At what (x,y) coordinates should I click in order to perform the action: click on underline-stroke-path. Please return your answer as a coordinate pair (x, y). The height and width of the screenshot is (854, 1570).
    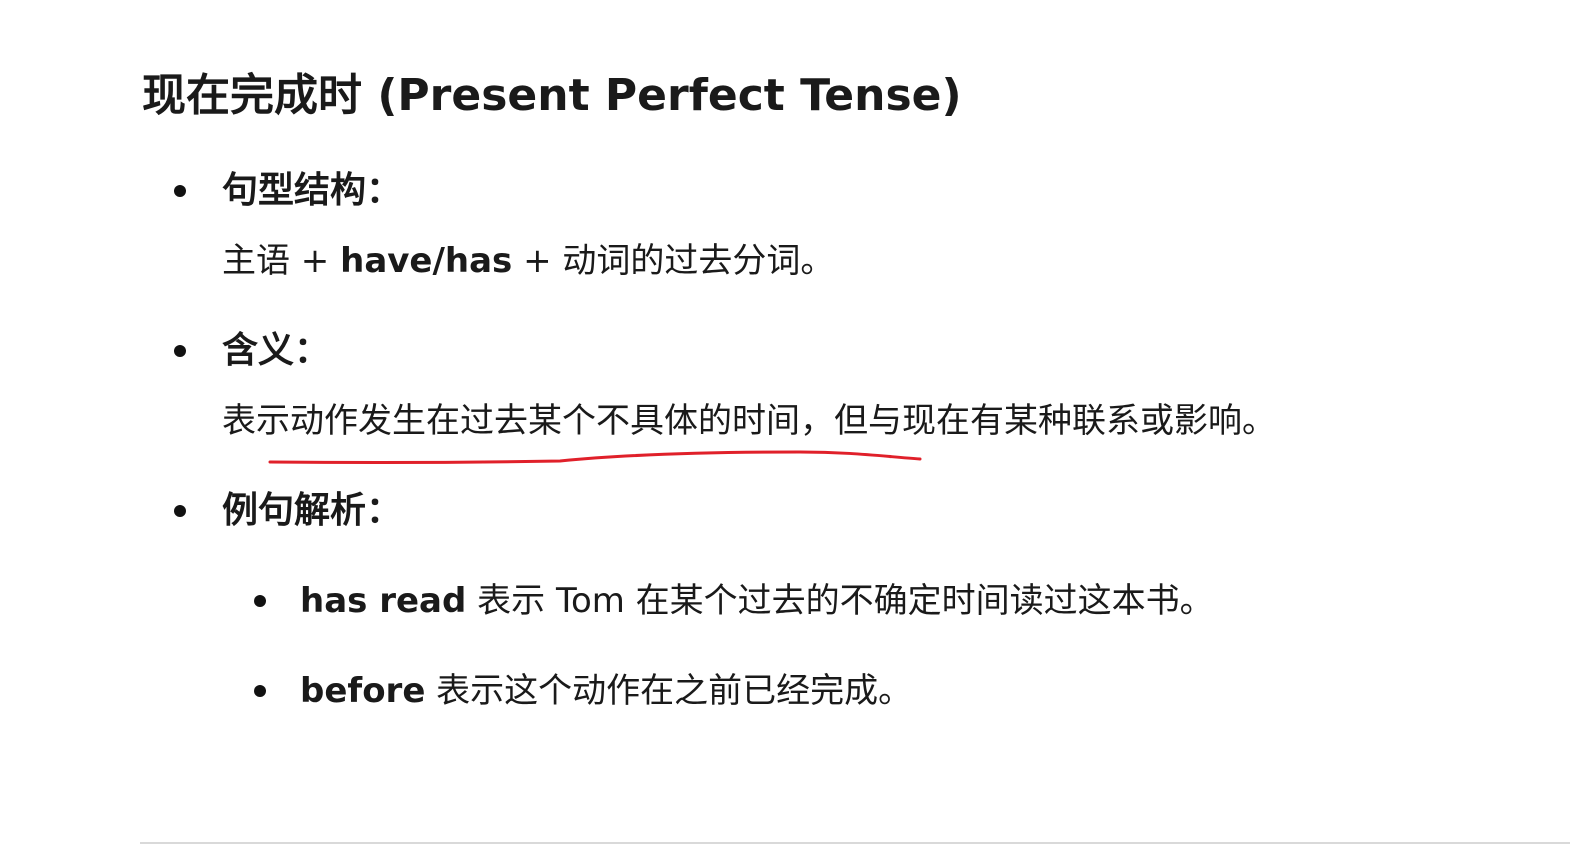
    Looking at the image, I should click on (595, 457).